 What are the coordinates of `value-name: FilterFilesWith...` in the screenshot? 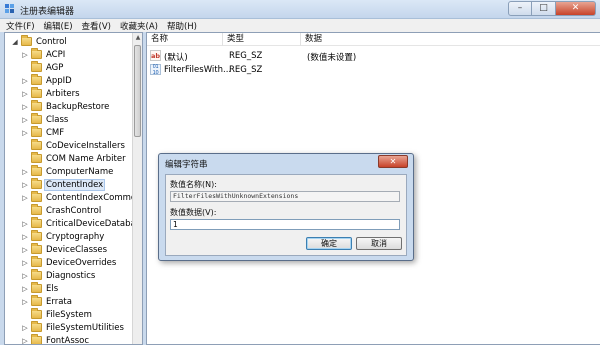 It's located at (198, 70).